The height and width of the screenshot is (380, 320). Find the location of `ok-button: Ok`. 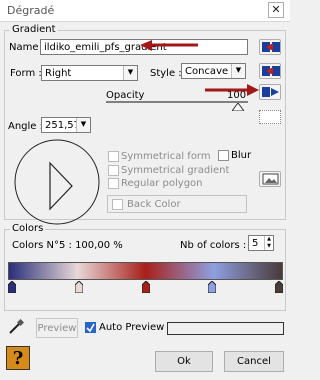

ok-button: Ok is located at coordinates (184, 361).